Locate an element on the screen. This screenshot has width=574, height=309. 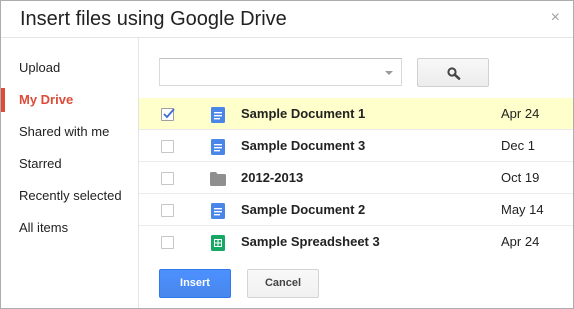
folder-name: 2012-2013 is located at coordinates (272, 177).